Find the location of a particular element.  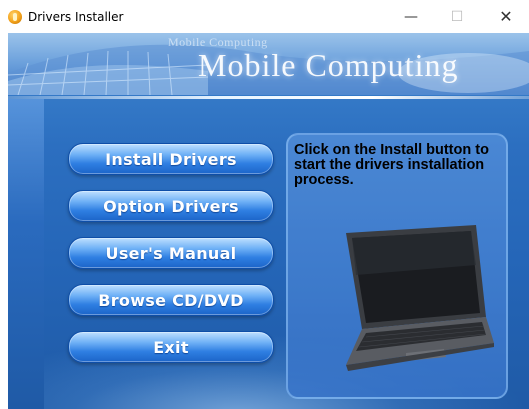

left-decorative-strip is located at coordinates (26, 254).